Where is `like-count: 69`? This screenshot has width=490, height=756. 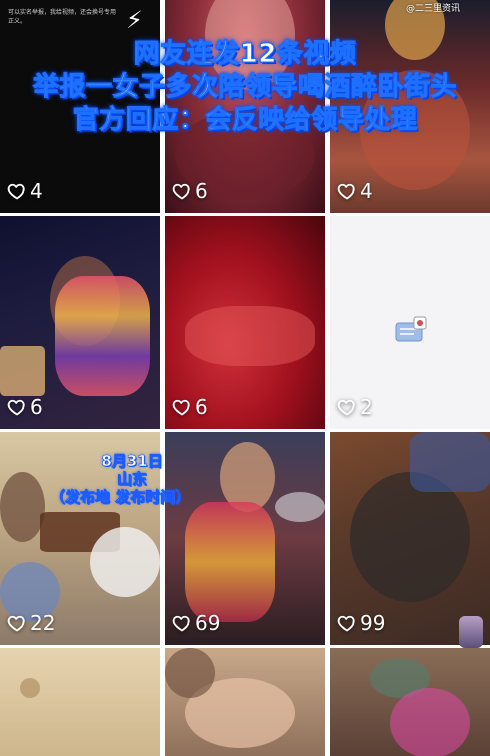
like-count: 69 is located at coordinates (196, 623).